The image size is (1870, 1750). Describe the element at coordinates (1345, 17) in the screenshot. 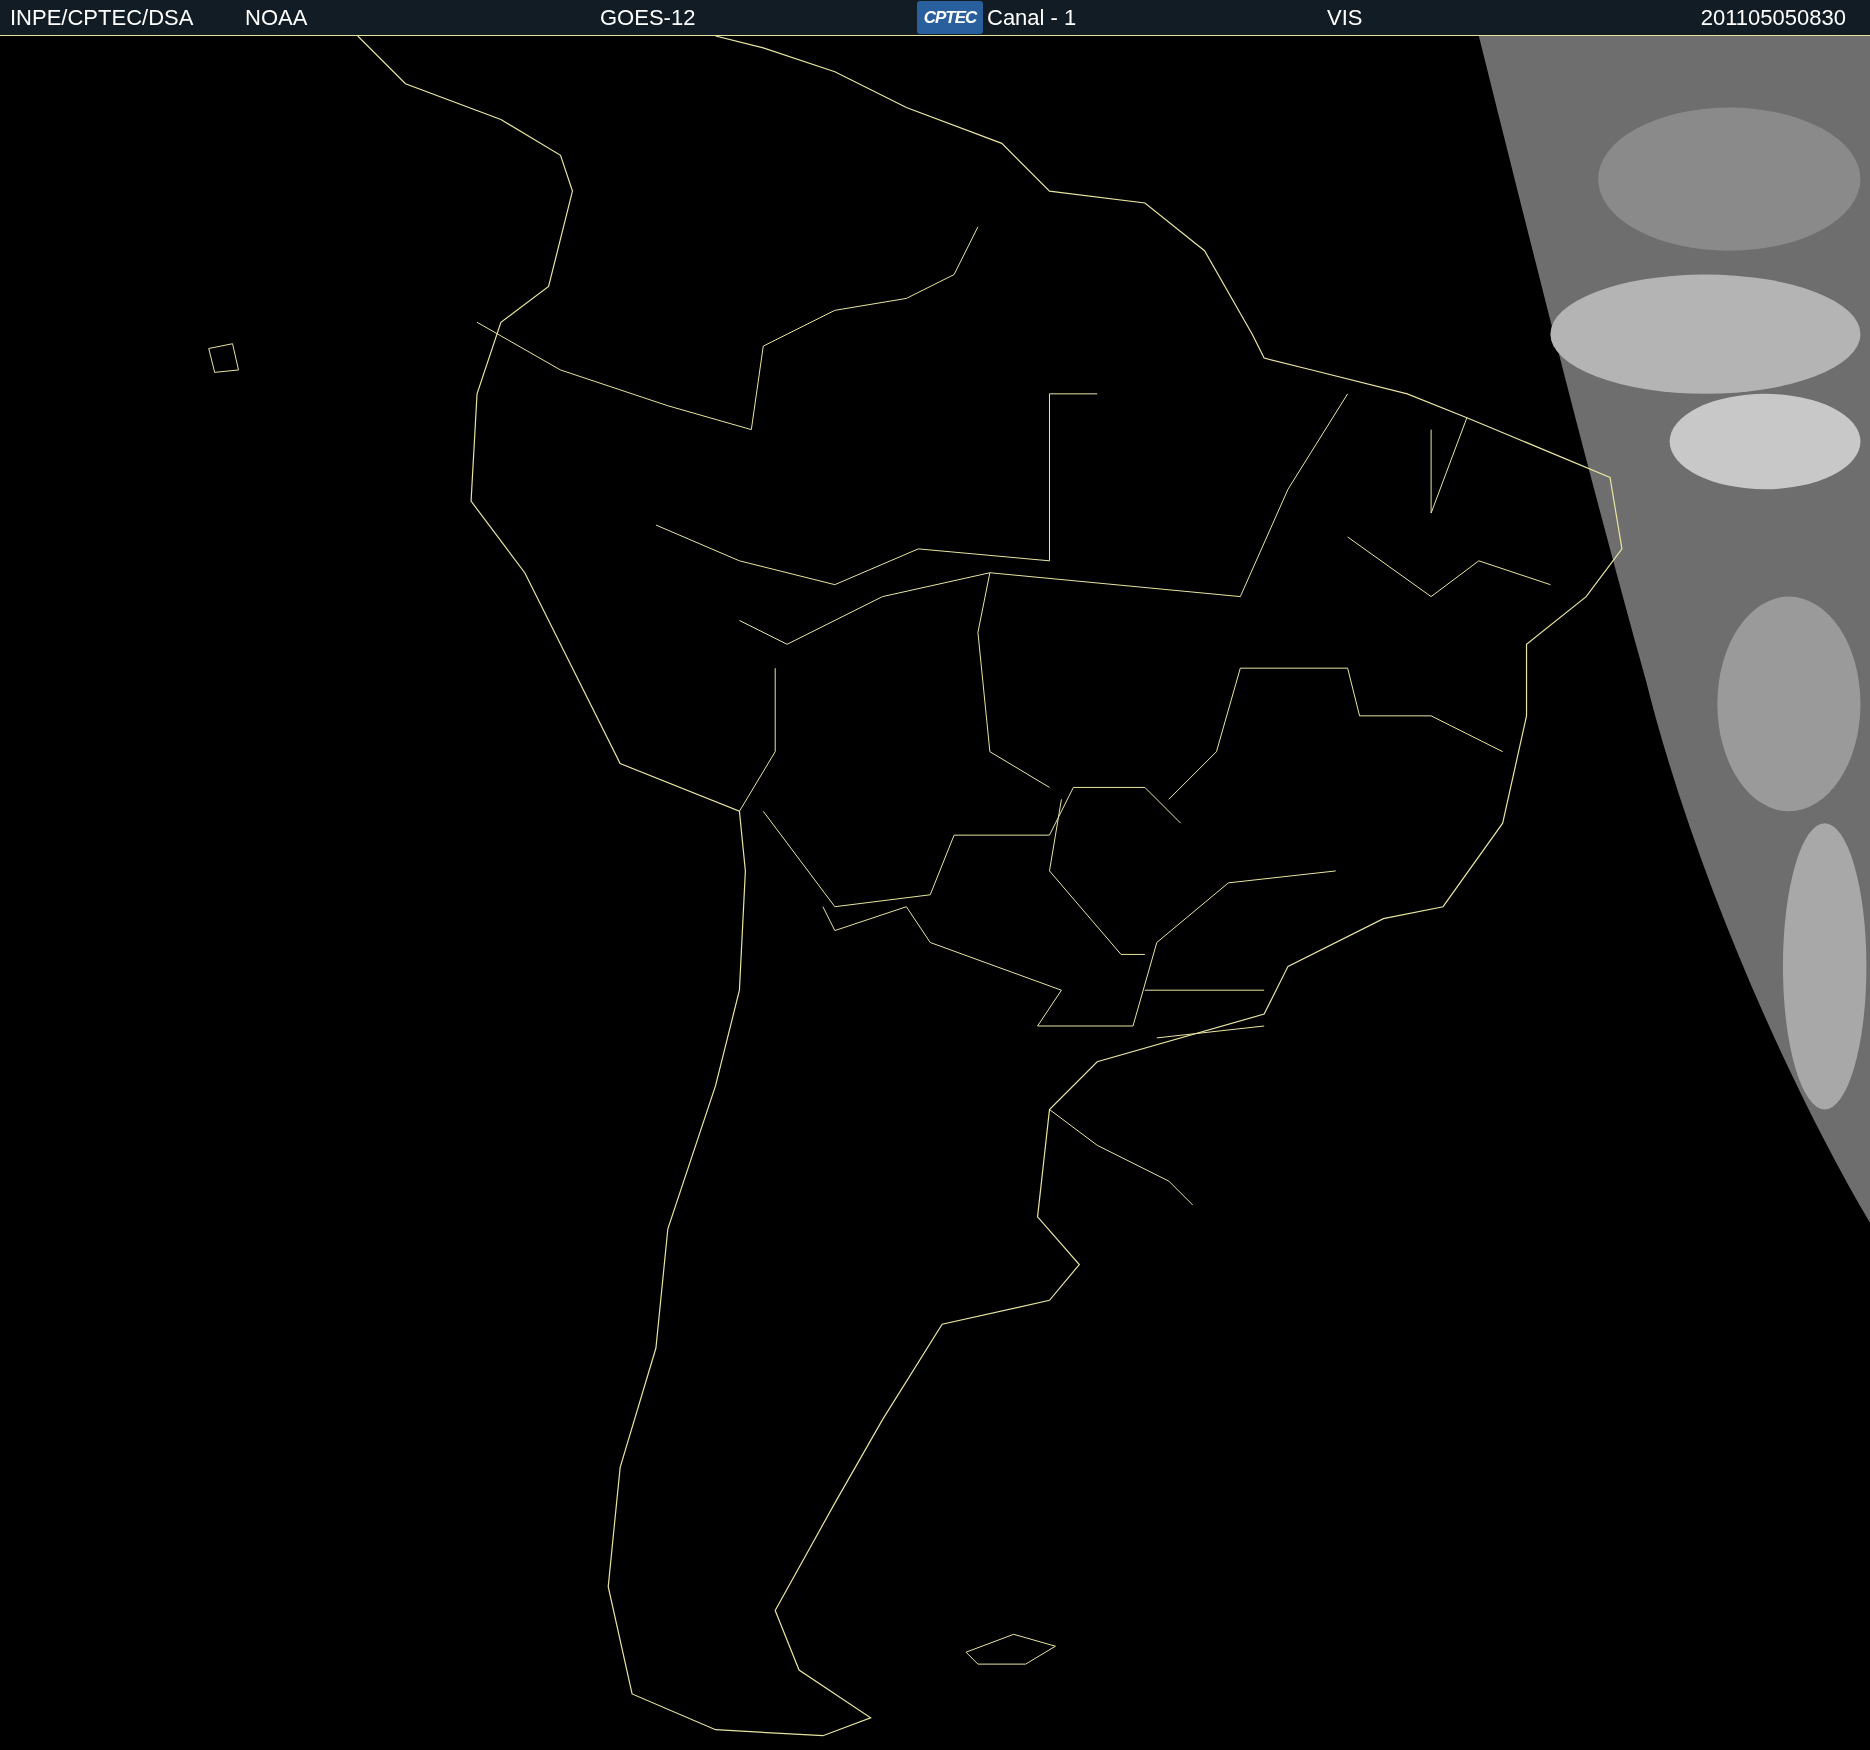

I see `header-label: VIS` at that location.